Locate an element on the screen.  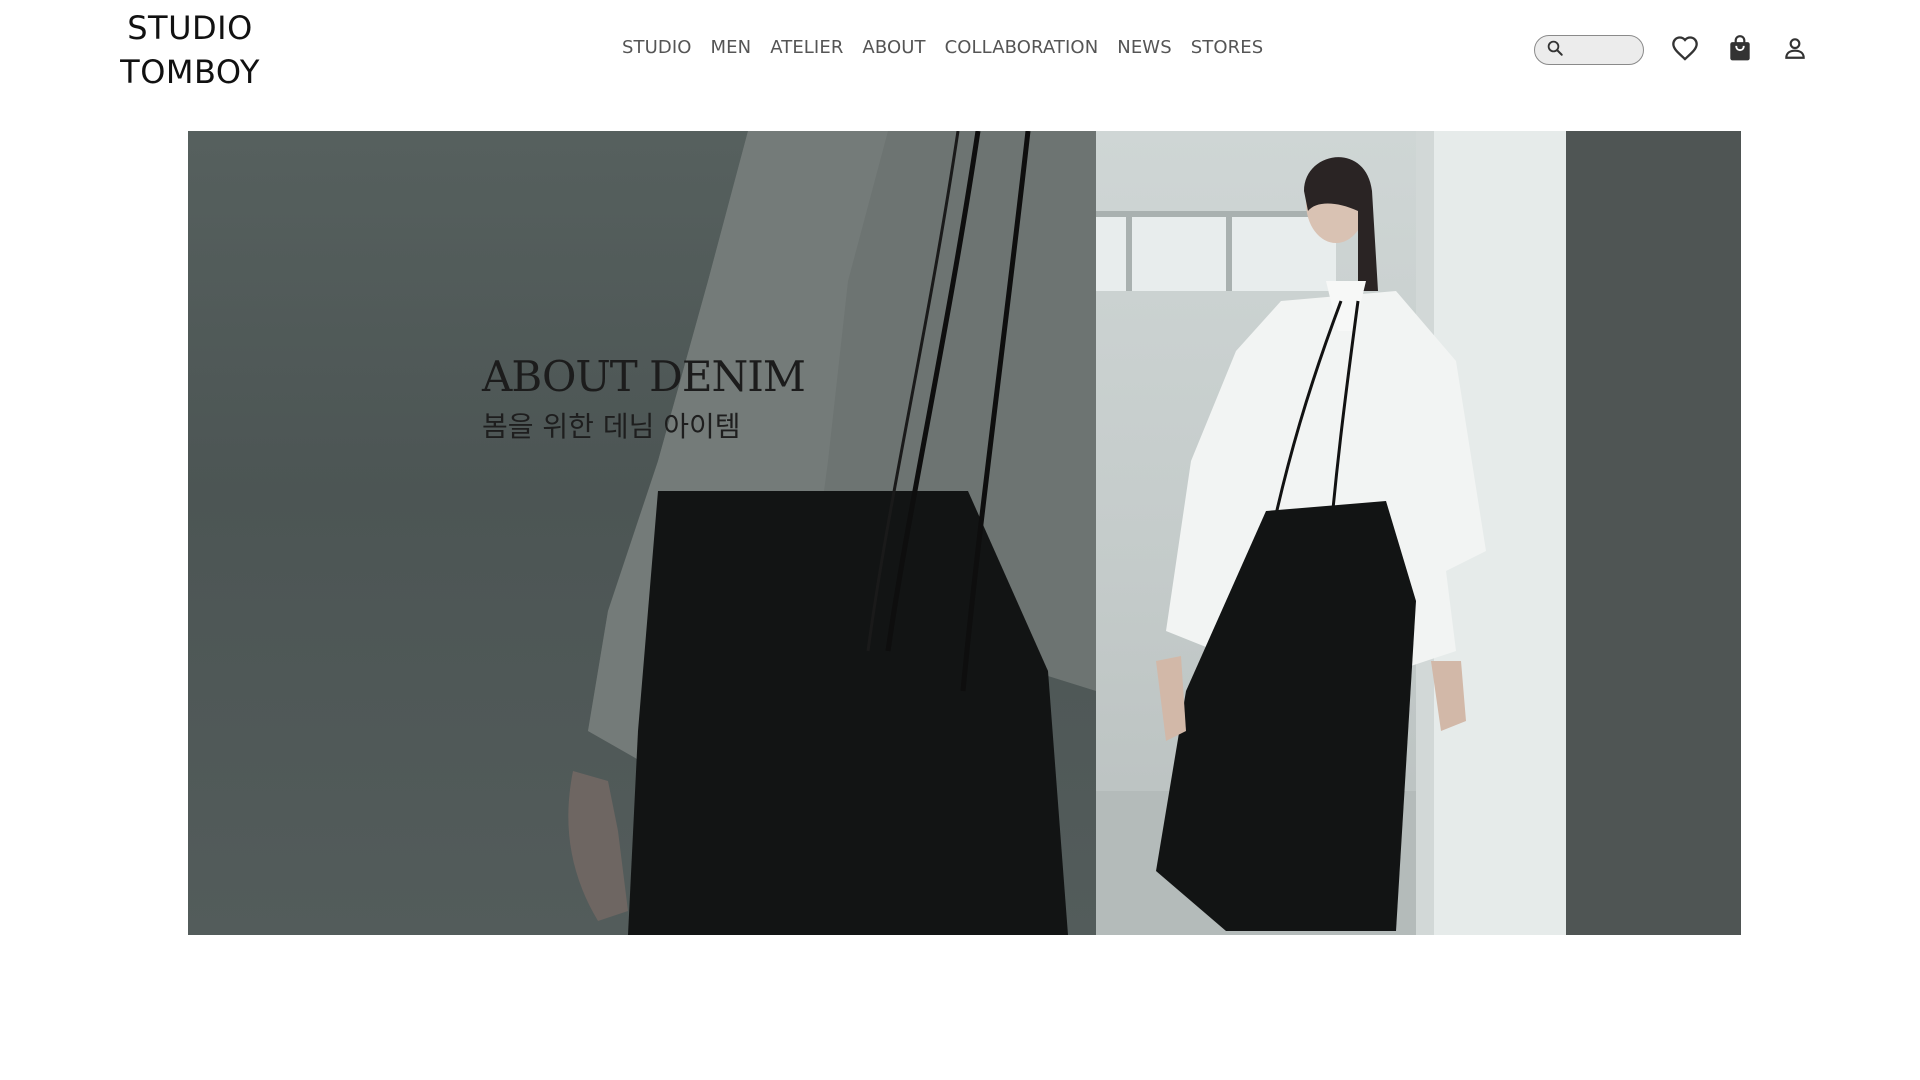
brand-logo: STUDIO TOMBOY is located at coordinates (190, 50).